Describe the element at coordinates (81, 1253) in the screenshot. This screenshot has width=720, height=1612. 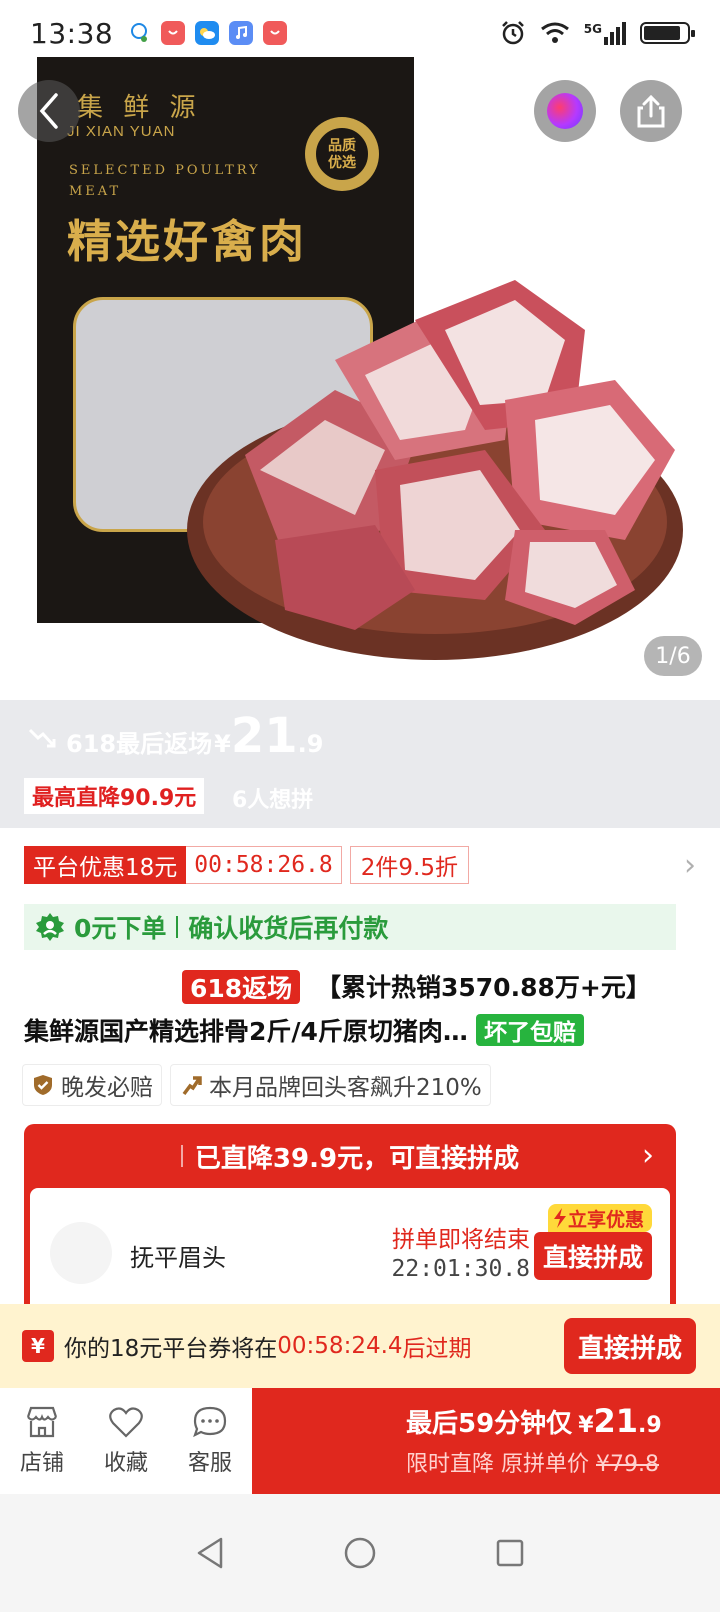
I see `avatar` at that location.